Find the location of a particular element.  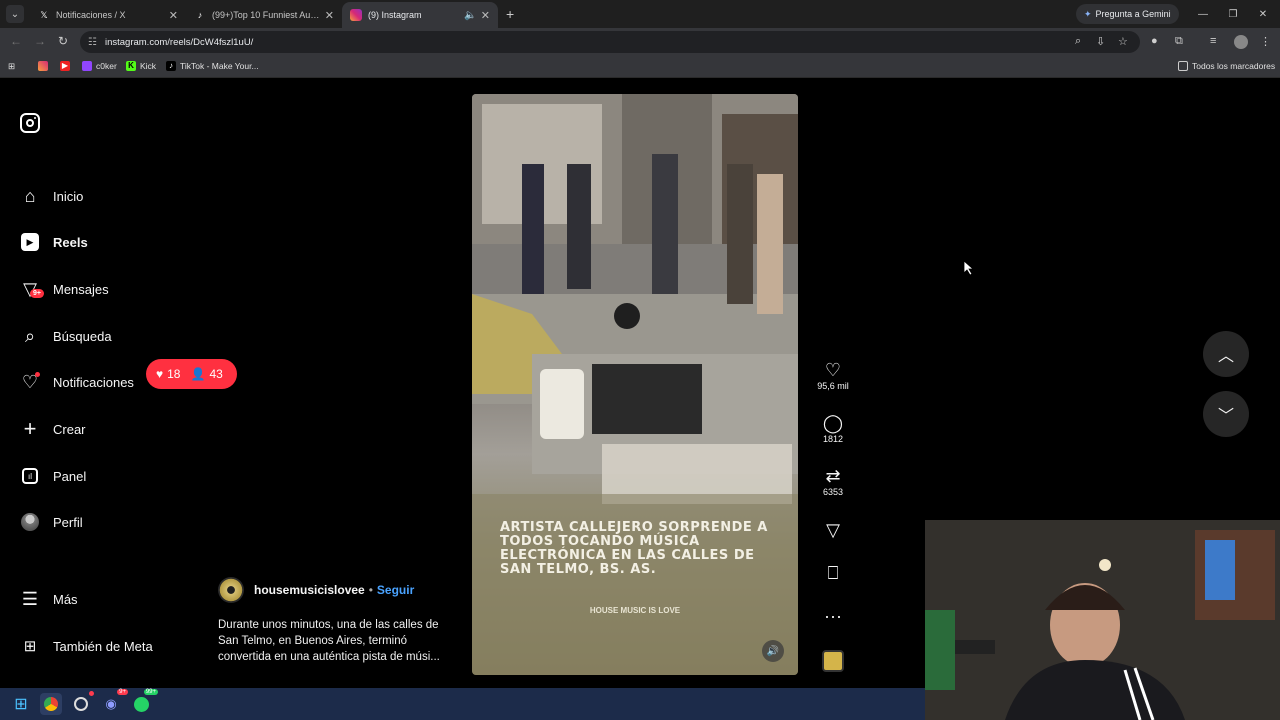

sidebar-item-mas: ☰ Más is located at coordinates (49, 599).